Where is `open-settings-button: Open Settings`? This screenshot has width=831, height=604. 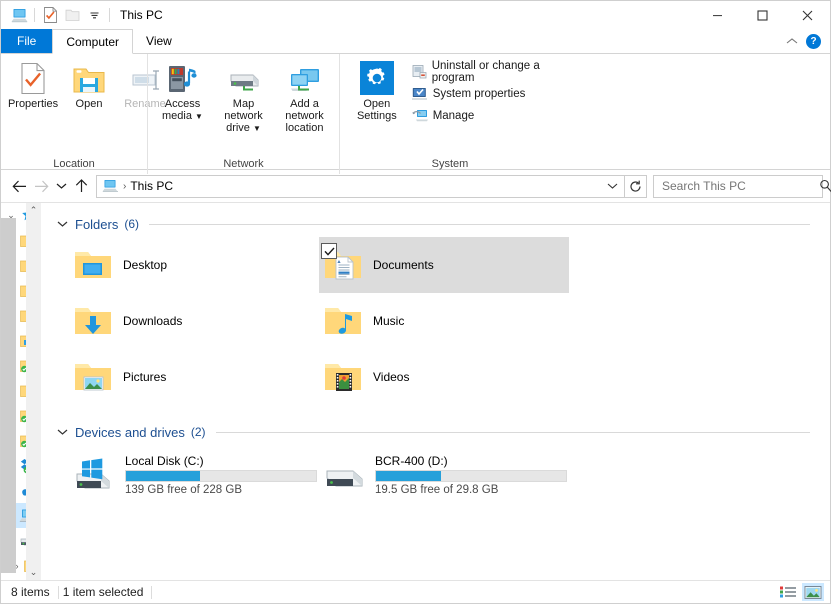
open-settings-button: Open Settings is located at coordinates (375, 90).